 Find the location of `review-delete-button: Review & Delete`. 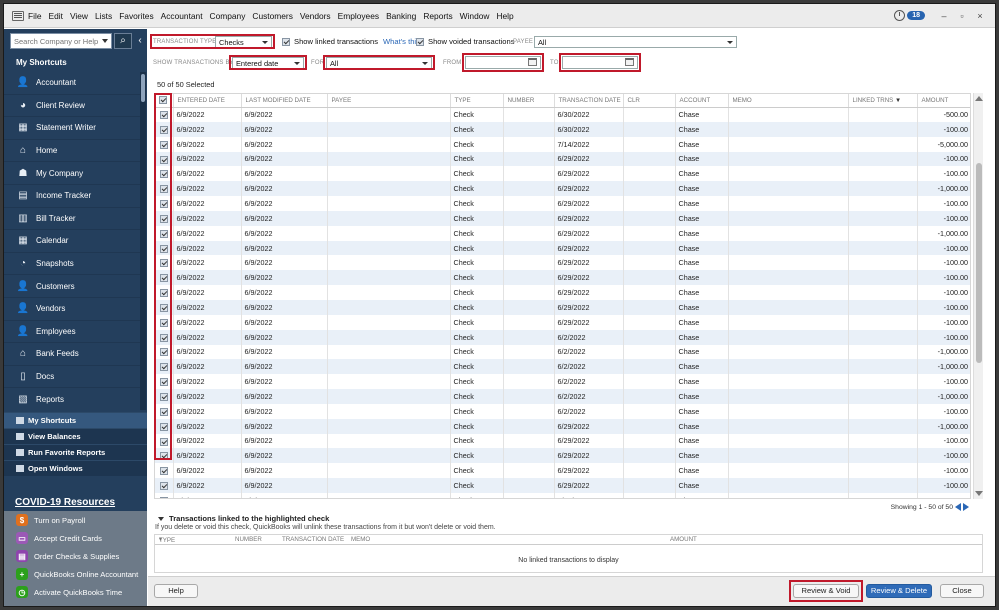

review-delete-button: Review & Delete is located at coordinates (899, 591).